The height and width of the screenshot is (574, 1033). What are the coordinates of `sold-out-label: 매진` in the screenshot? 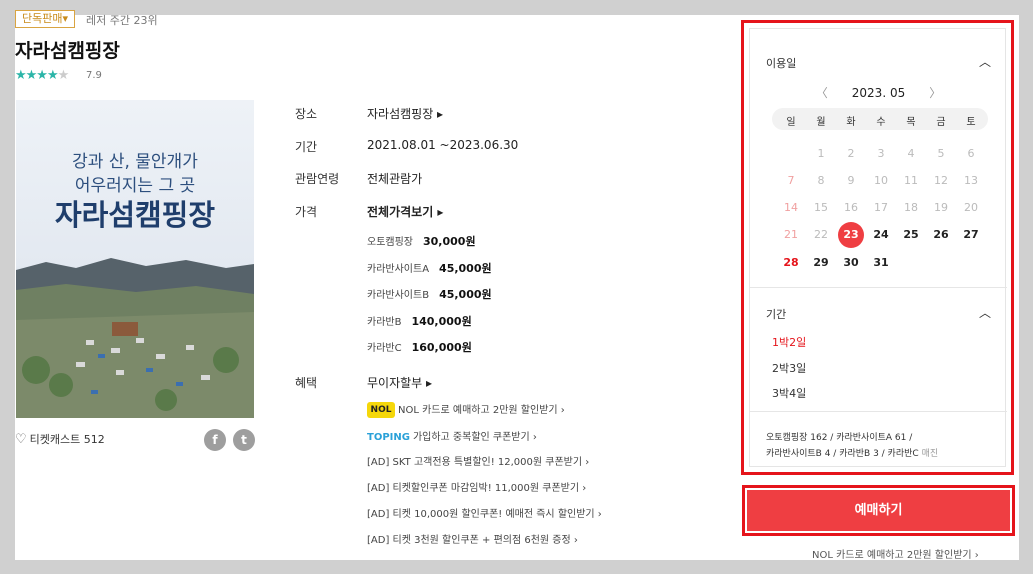 It's located at (930, 454).